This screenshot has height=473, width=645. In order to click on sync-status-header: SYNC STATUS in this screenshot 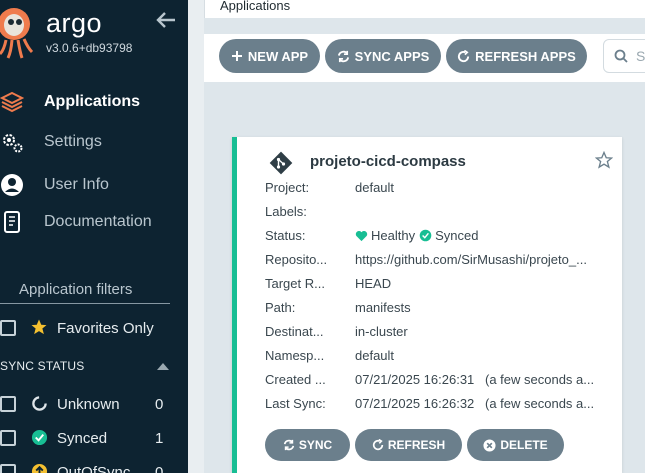, I will do `click(42, 366)`.